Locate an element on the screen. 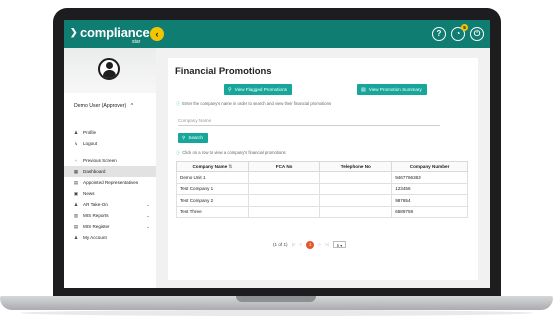  power-icon: ⏻ is located at coordinates (477, 34).